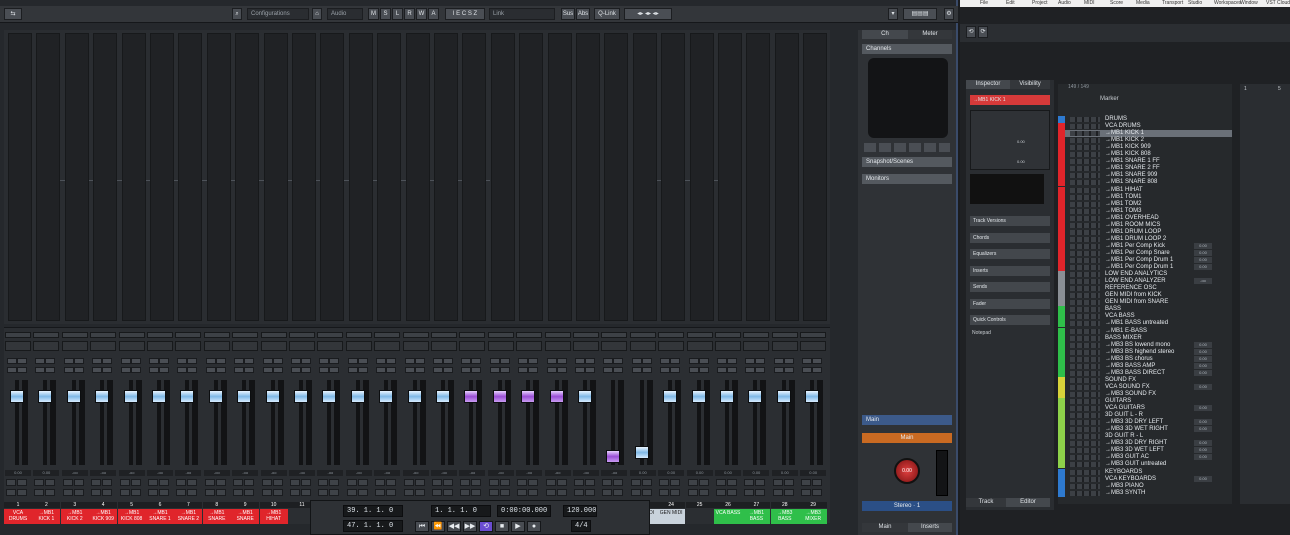  What do you see at coordinates (983, 32) in the screenshot?
I see `redo-icon: ⟳` at bounding box center [983, 32].